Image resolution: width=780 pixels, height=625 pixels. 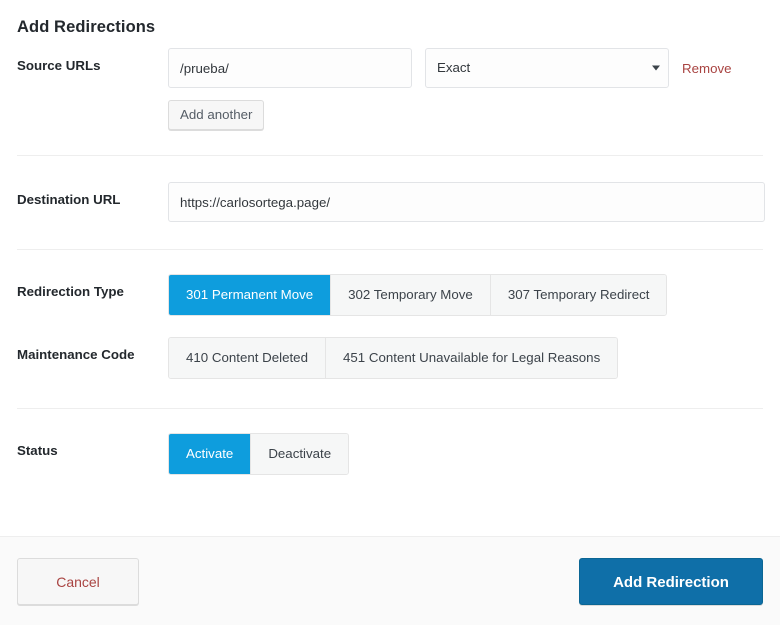 I want to click on destination-url-row: Destination URL, so click(x=390, y=189).